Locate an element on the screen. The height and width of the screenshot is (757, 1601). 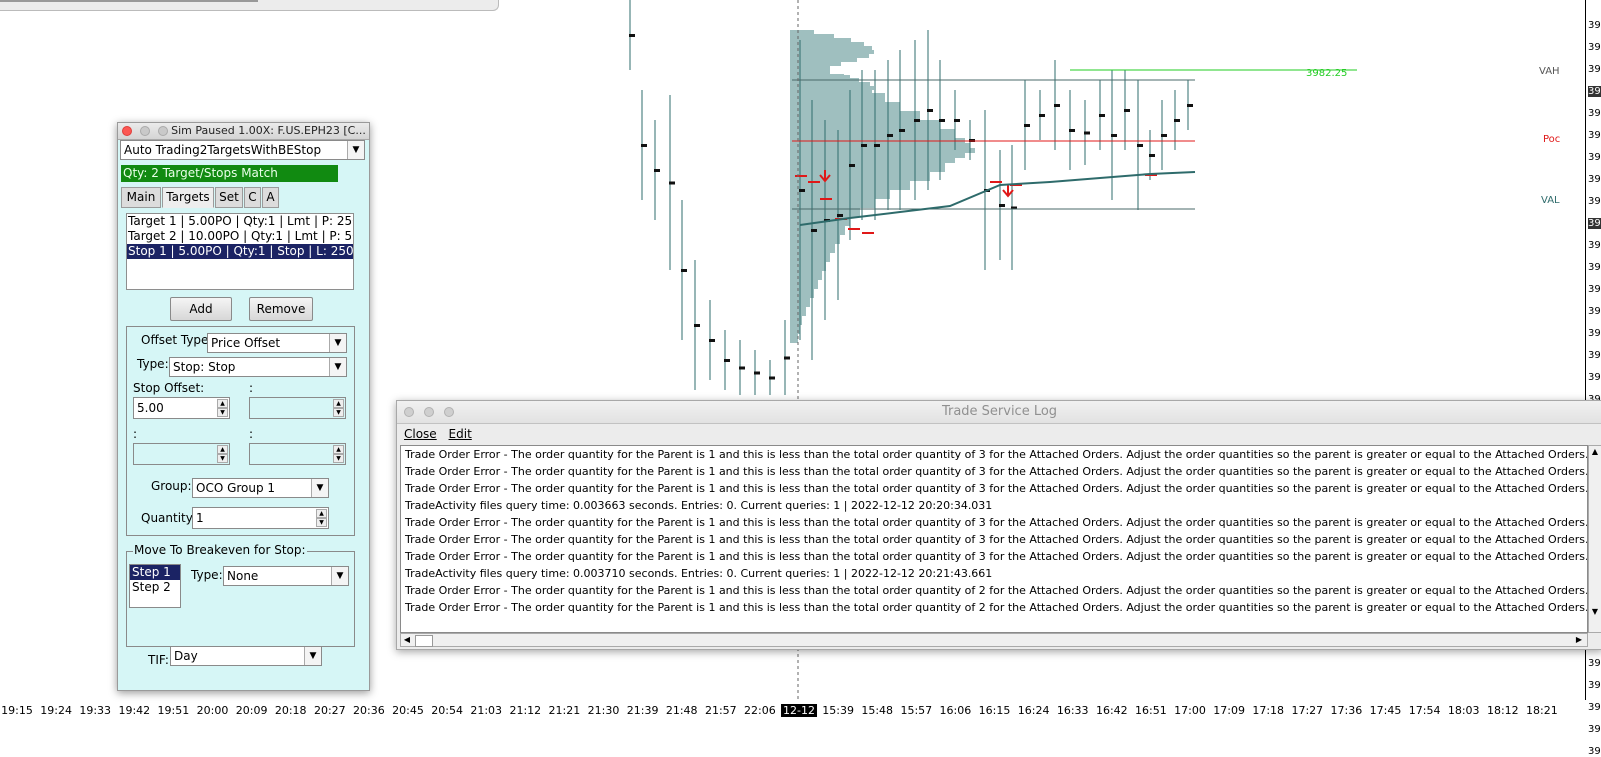
step-item: Step 2 is located at coordinates (155, 587).